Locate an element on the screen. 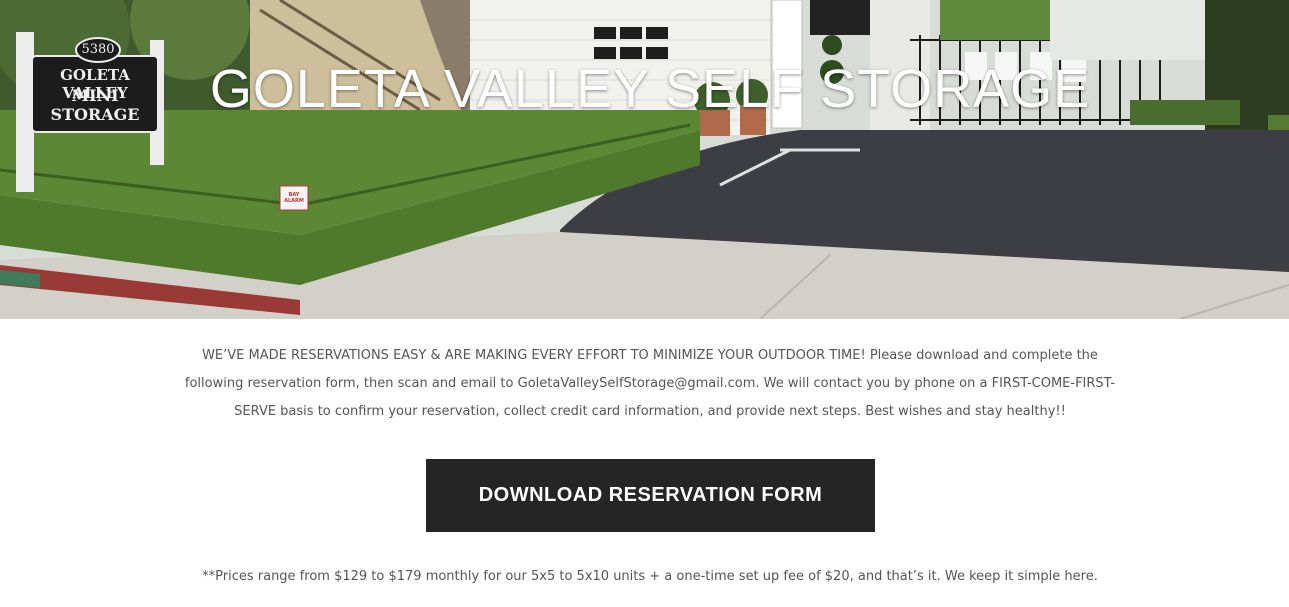  sign-number: 5380 is located at coordinates (98, 49).